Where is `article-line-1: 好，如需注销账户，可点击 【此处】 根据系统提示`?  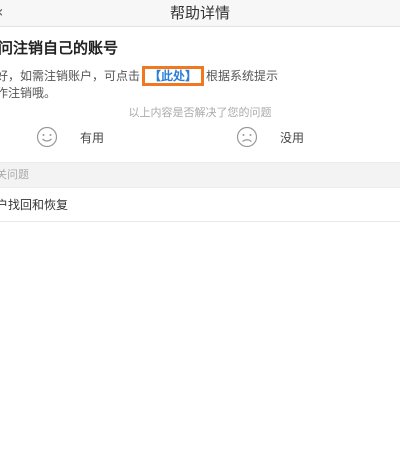 article-line-1: 好，如需注销账户，可点击 【此处】 根据系统提示 is located at coordinates (198, 76).